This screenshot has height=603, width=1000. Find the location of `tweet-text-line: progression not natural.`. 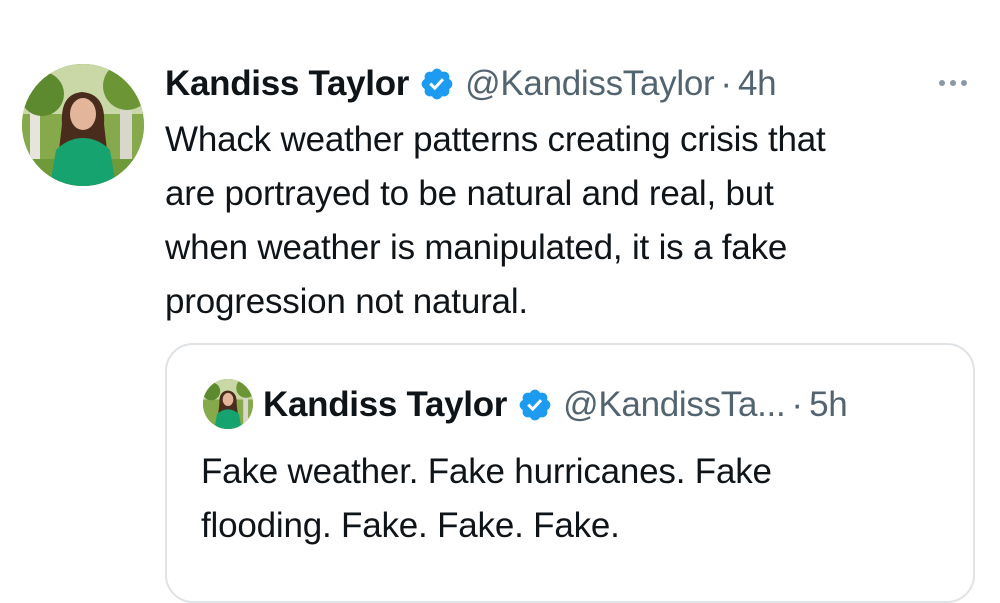

tweet-text-line: progression not natural. is located at coordinates (346, 301).